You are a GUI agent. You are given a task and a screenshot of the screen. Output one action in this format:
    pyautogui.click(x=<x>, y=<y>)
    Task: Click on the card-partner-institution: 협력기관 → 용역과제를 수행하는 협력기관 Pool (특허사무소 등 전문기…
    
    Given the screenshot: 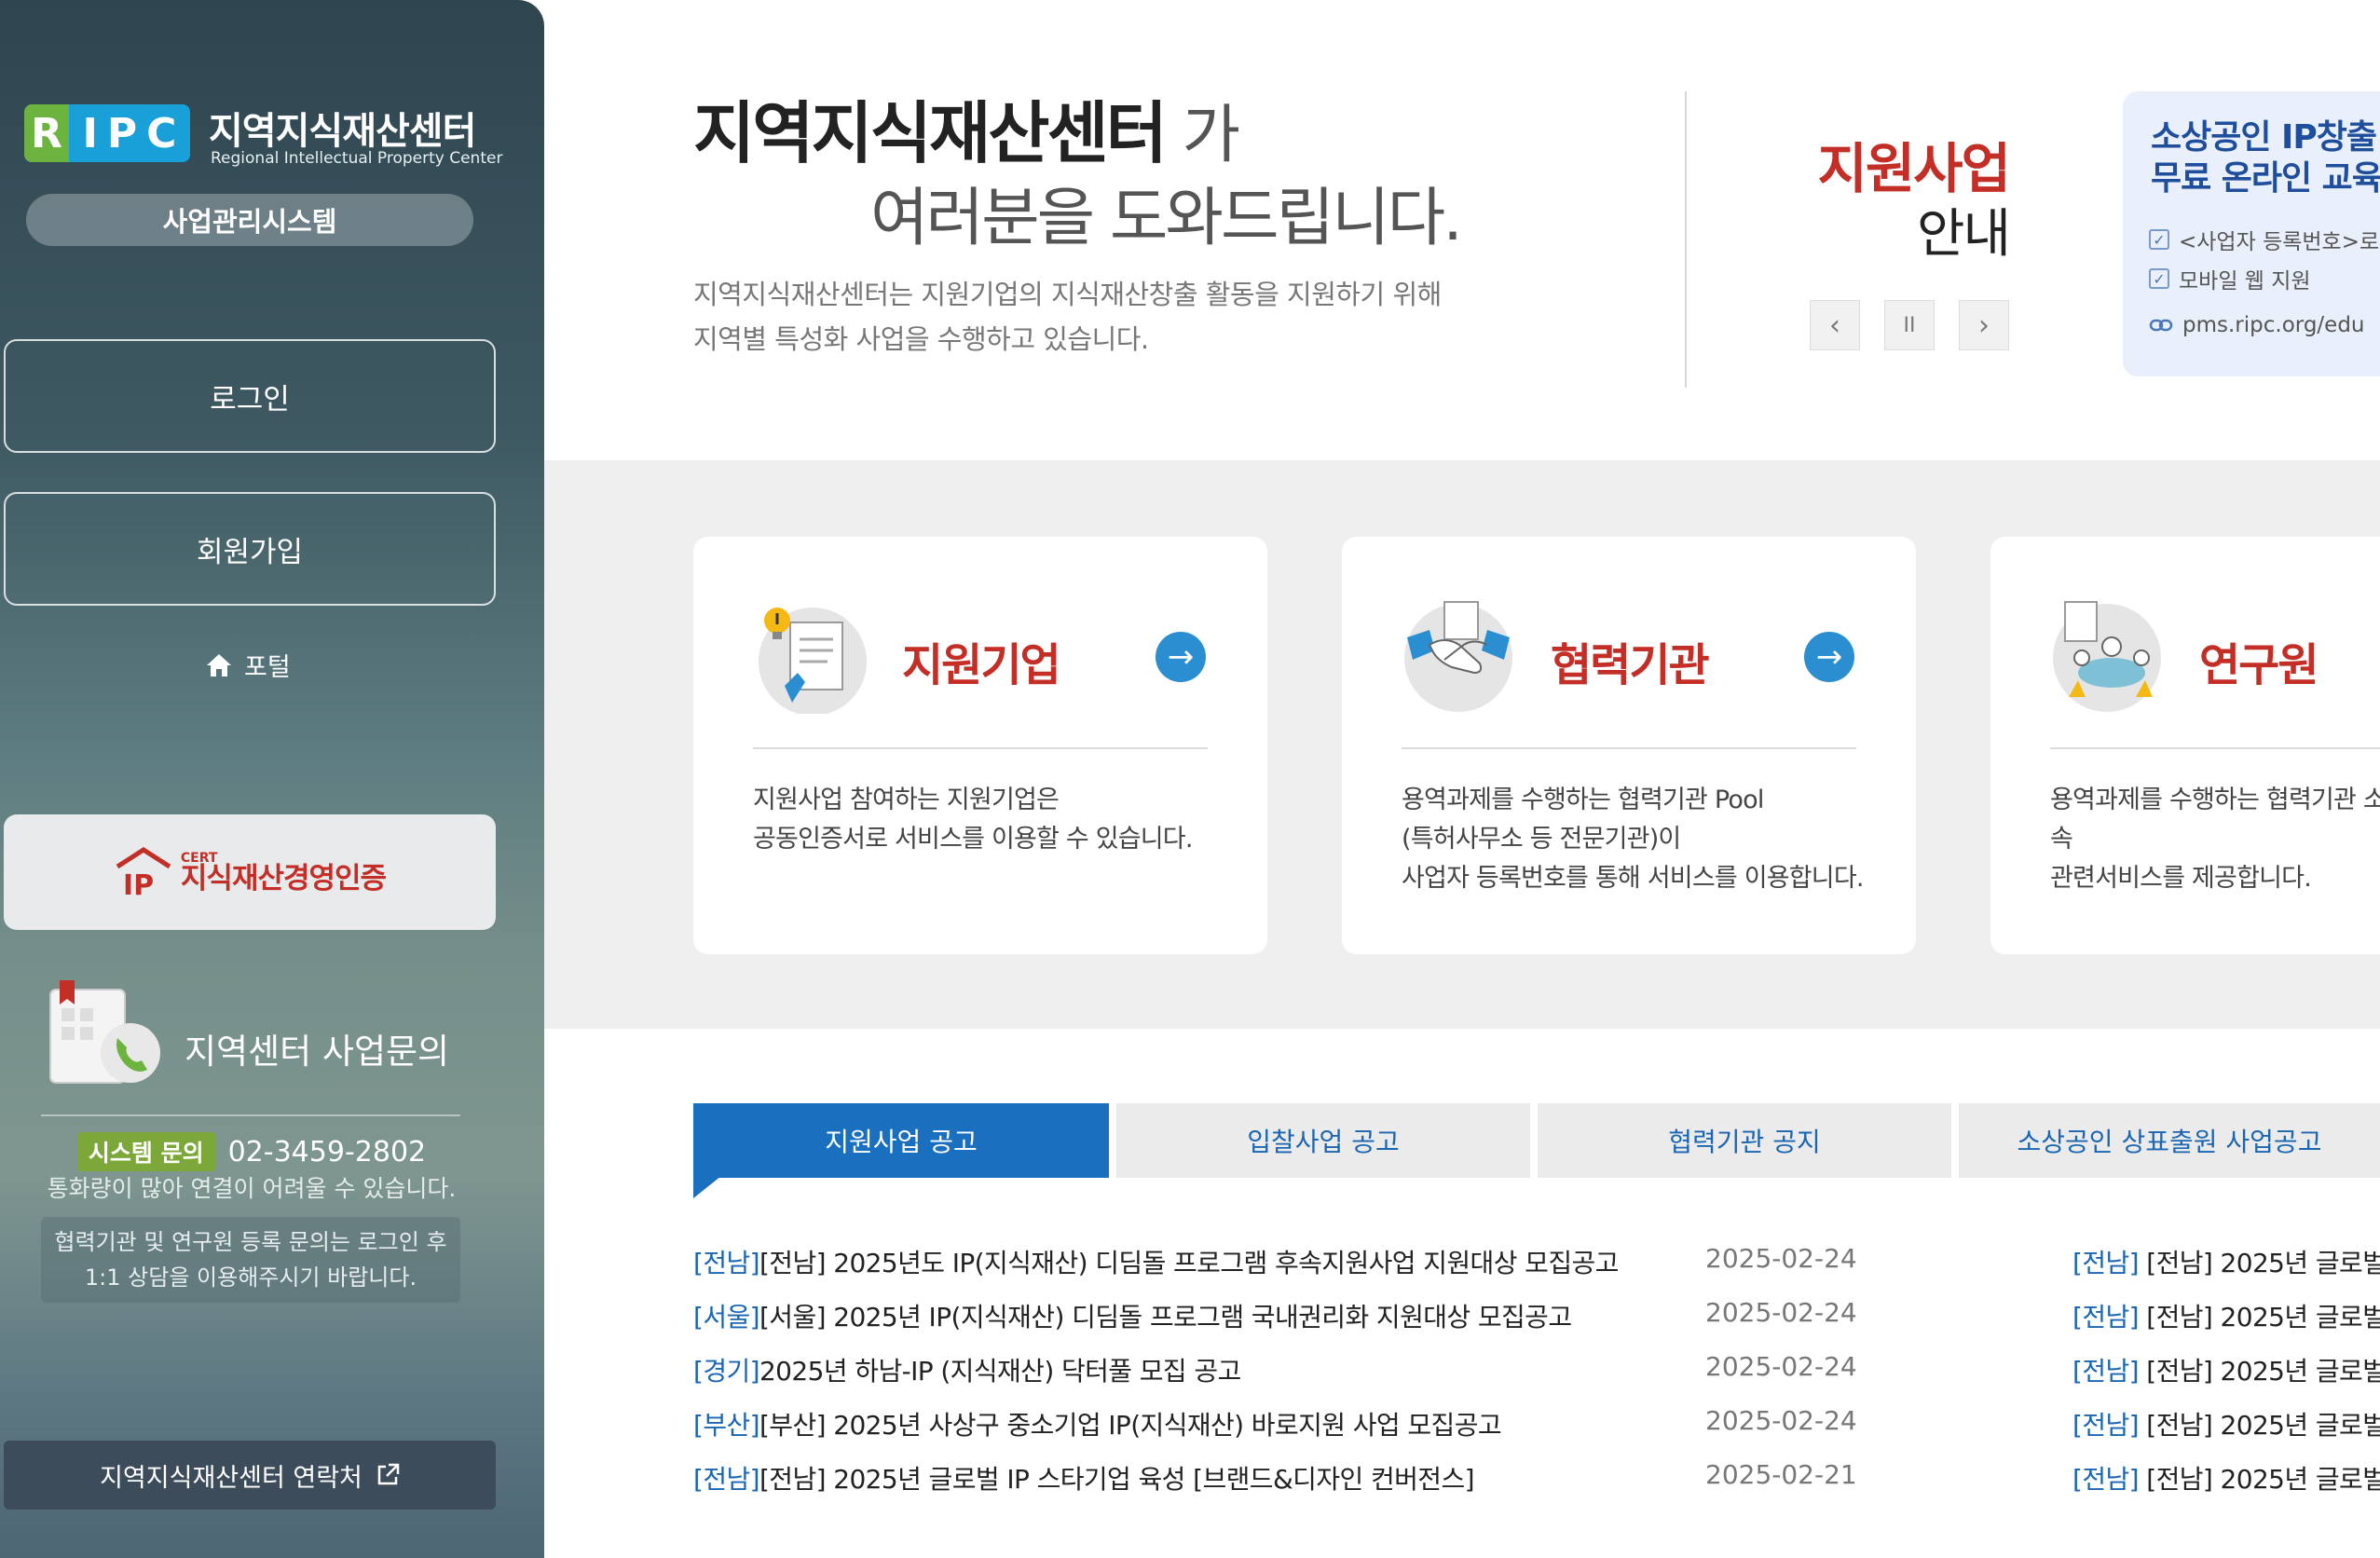 What is the action you would take?
    pyautogui.click(x=1629, y=745)
    